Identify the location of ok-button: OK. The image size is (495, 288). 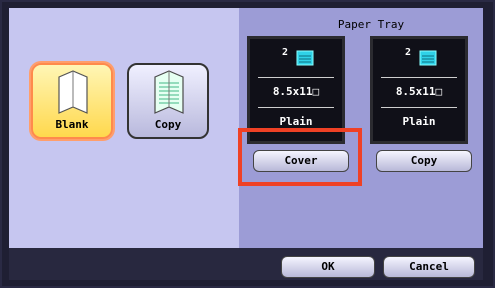
(328, 267).